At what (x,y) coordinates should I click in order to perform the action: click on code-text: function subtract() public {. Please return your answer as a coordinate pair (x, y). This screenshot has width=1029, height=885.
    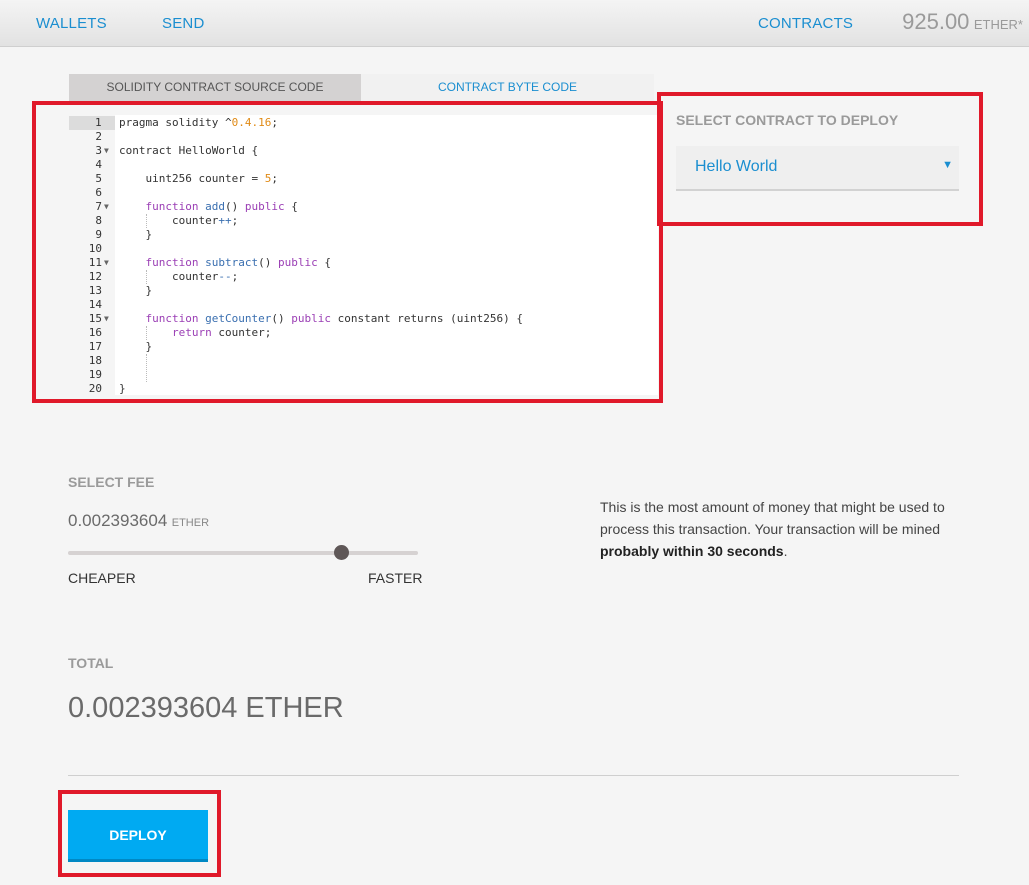
    Looking at the image, I should click on (238, 262).